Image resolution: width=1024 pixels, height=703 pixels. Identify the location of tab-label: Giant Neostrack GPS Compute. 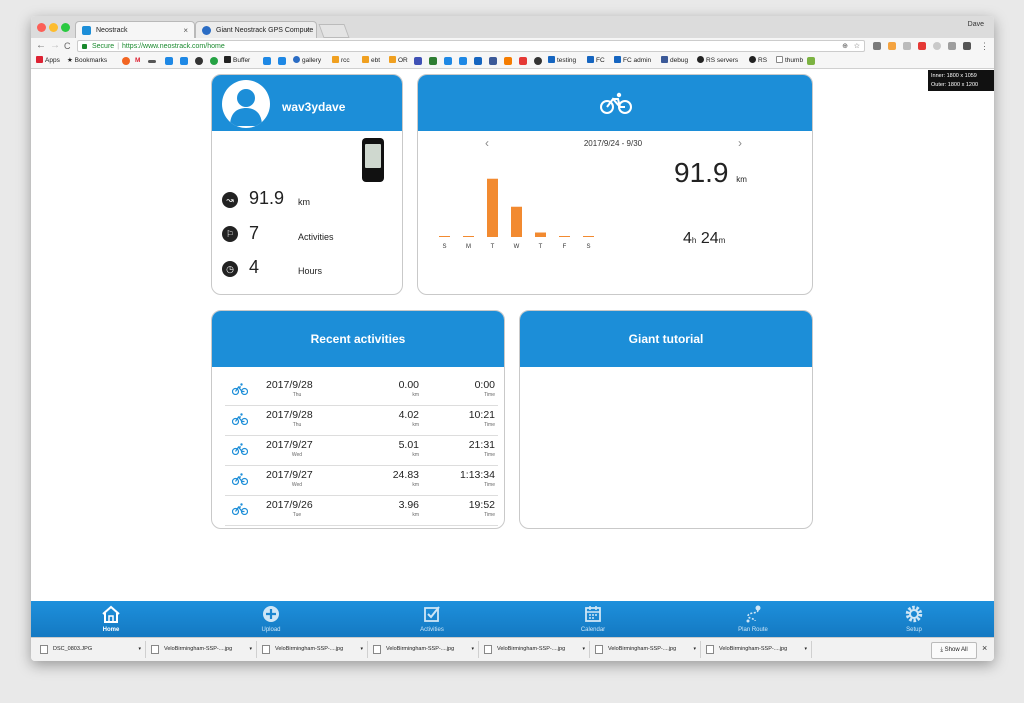
(265, 30).